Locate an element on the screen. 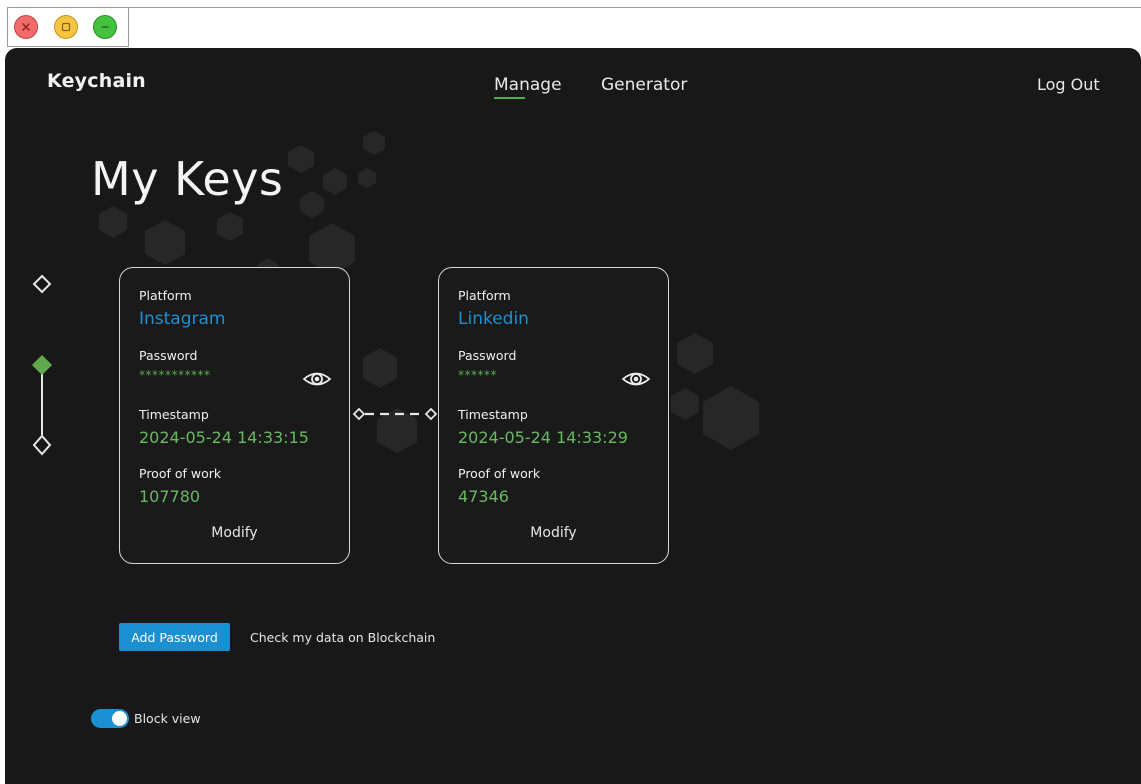 This screenshot has width=1141, height=784. password-value: ****** is located at coordinates (477, 375).